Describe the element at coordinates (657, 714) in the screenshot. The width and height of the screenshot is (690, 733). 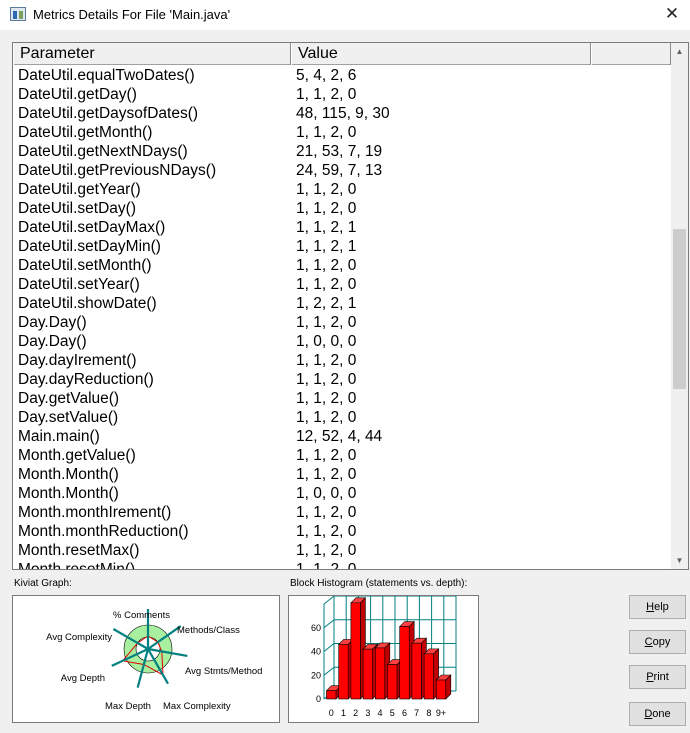
I see `done-button: Done` at that location.